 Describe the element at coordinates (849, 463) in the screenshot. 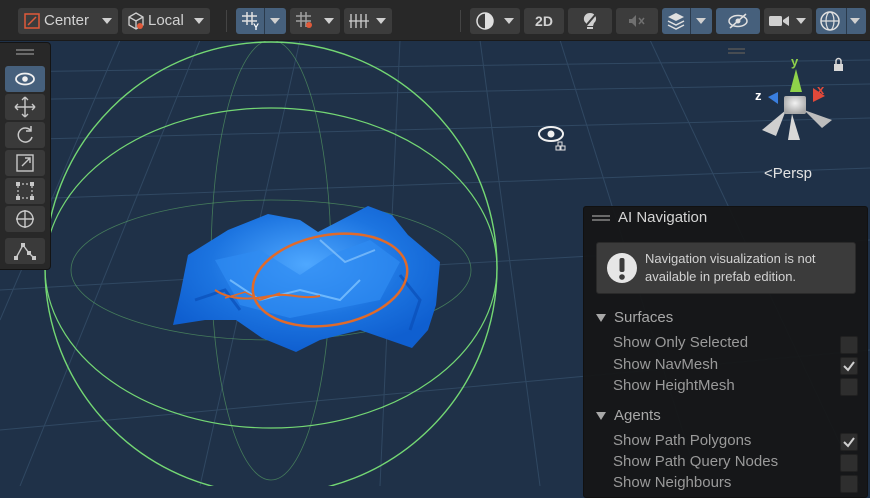

I see `show-path-query-nodes-checkbox` at that location.